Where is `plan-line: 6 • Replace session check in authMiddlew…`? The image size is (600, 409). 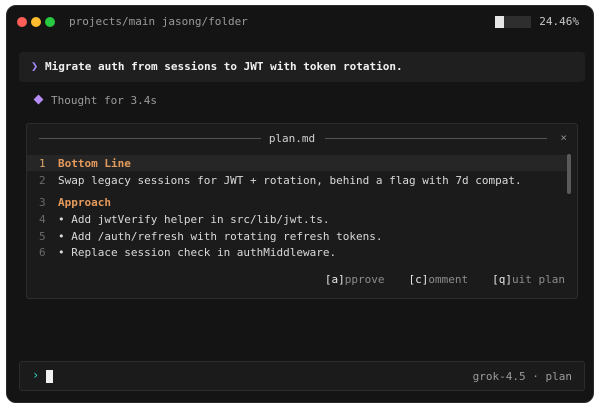 plan-line: 6 • Replace session check in authMiddlew… is located at coordinates (298, 252).